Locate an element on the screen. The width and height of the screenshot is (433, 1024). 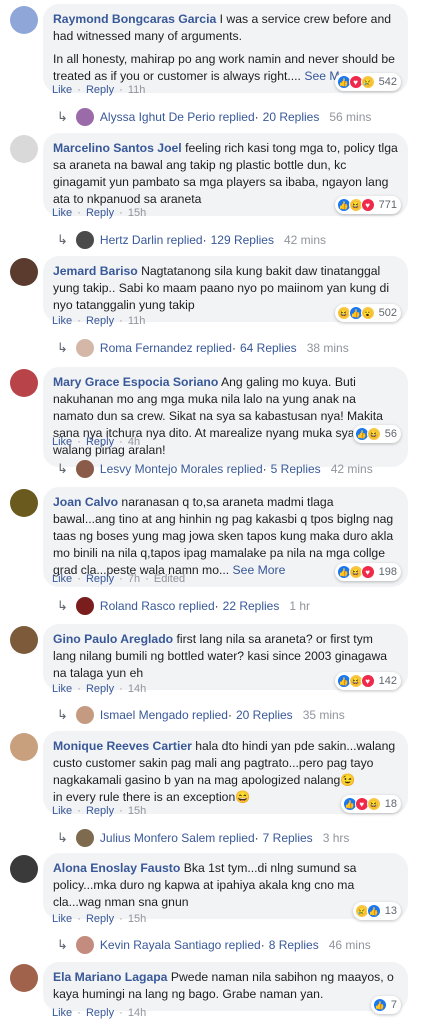
replier-name: Kevin Rayala Santiago replied is located at coordinates (180, 945).